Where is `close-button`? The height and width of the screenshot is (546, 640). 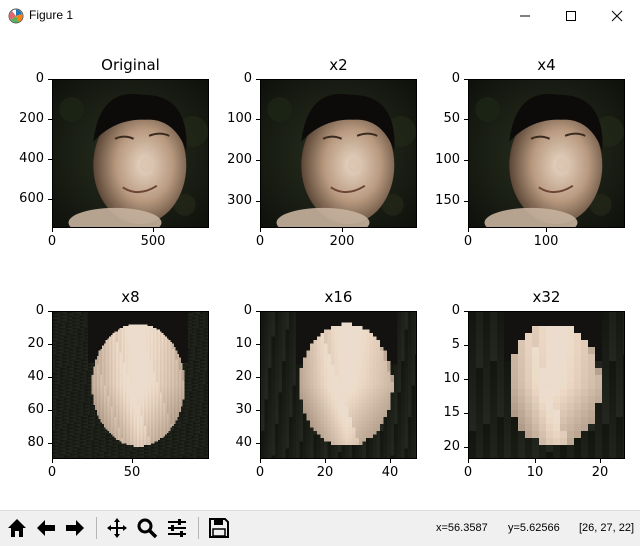
close-button is located at coordinates (617, 16).